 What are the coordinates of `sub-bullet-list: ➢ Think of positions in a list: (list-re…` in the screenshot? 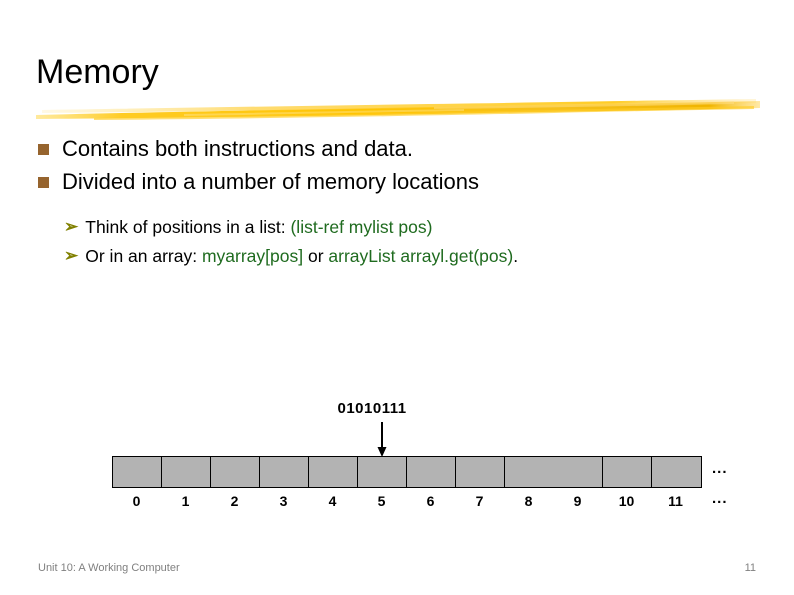 It's located at (414, 243).